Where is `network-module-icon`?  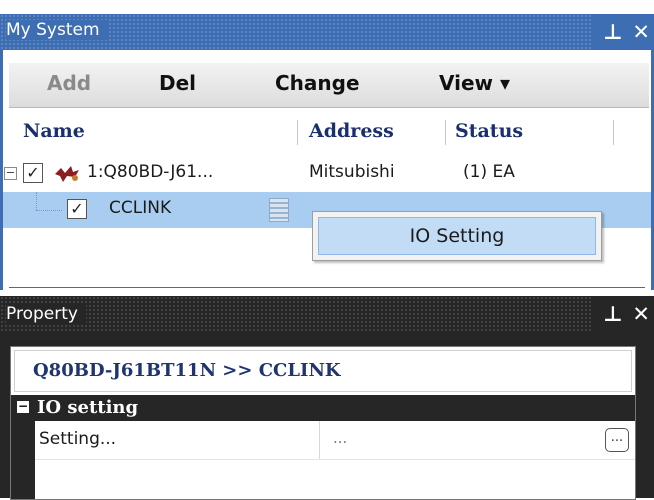
network-module-icon is located at coordinates (279, 210).